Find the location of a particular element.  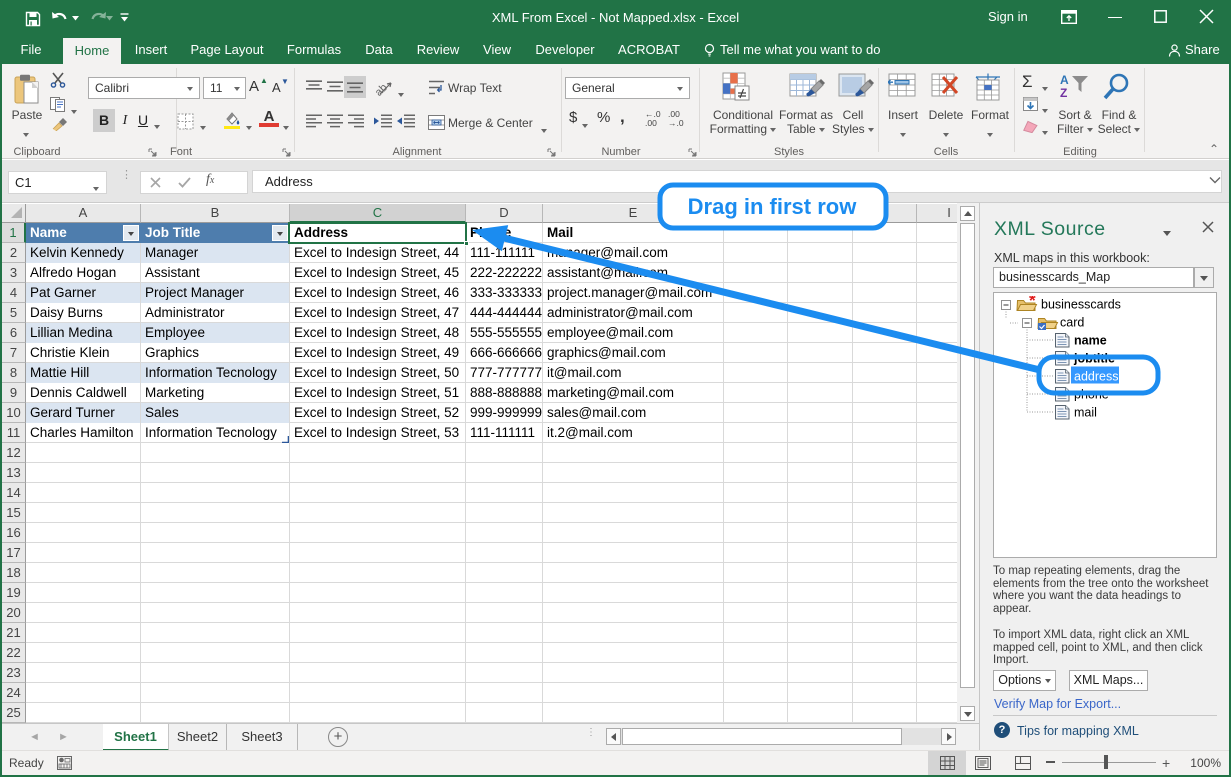

svg-text: phone is located at coordinates (1091, 395).